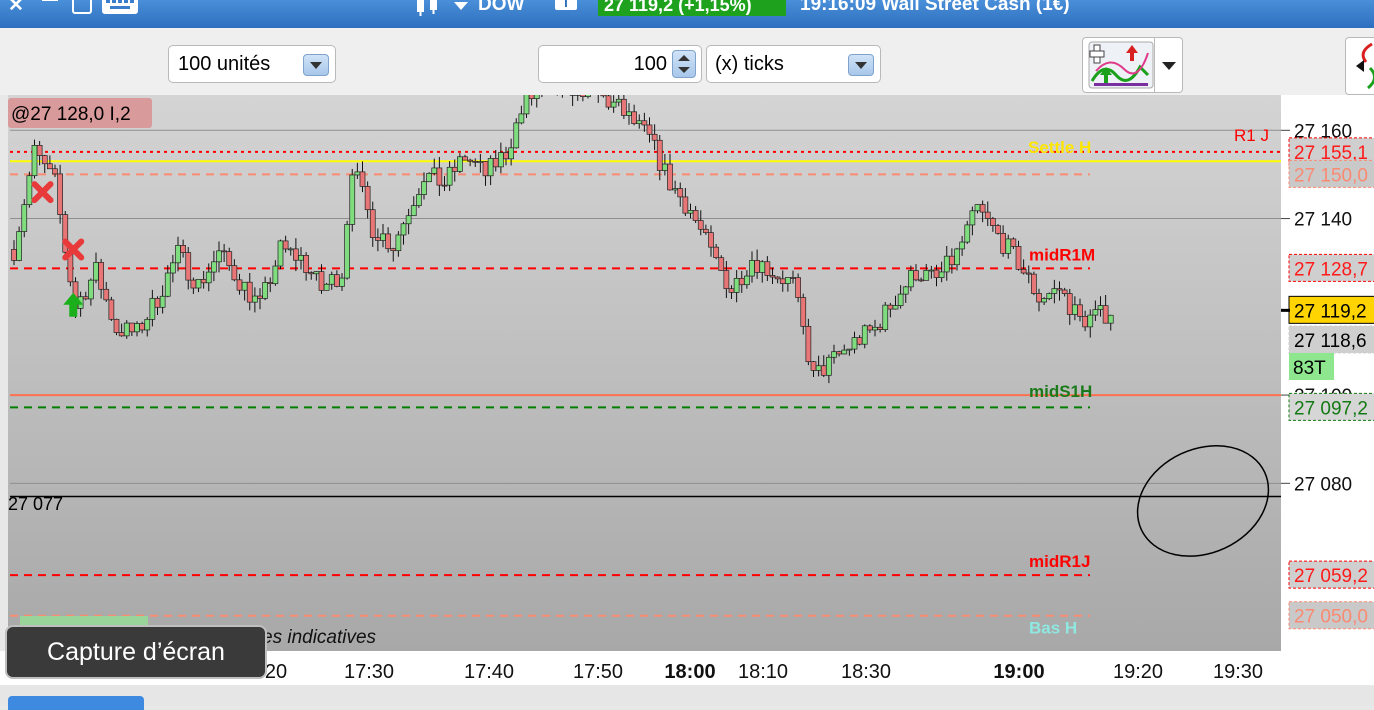 The height and width of the screenshot is (710, 1374). What do you see at coordinates (501, 8) in the screenshot?
I see `symbol-label: DOW` at bounding box center [501, 8].